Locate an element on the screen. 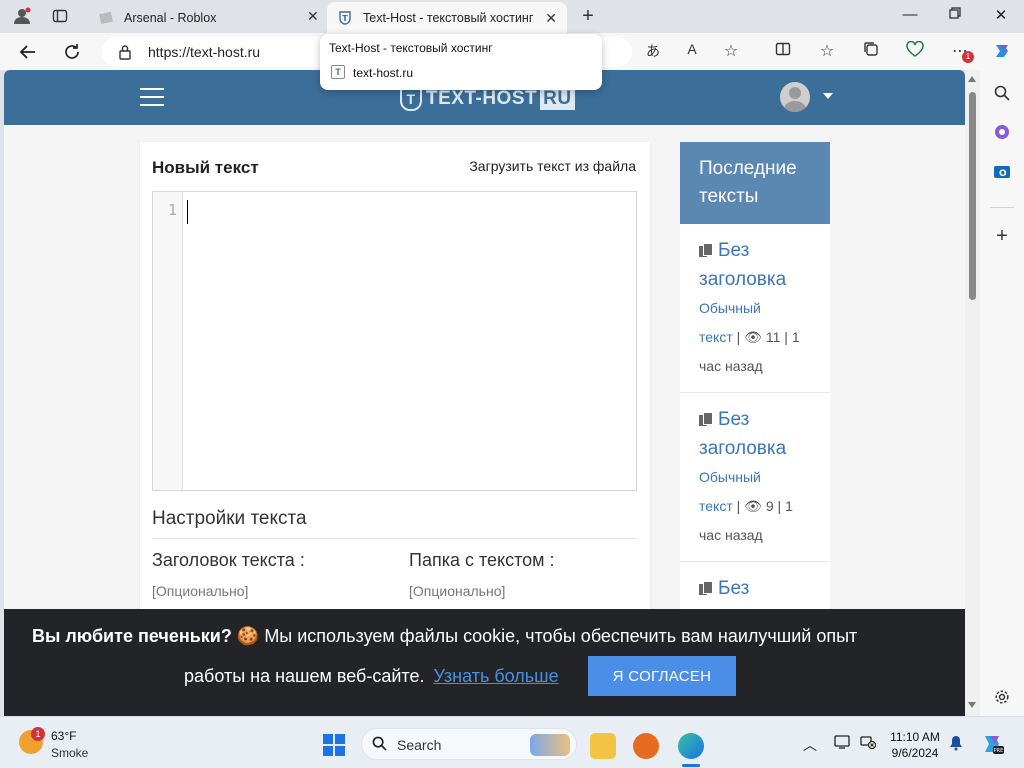 The width and height of the screenshot is (1024, 768). page-scrollbar is located at coordinates (972, 393).